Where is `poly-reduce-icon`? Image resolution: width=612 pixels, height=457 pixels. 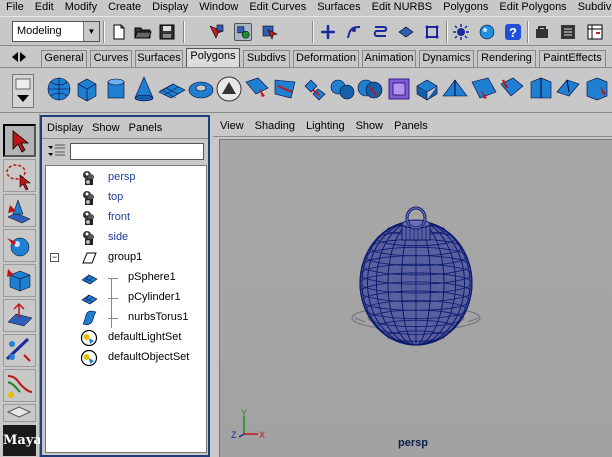
poly-reduce-icon is located at coordinates (512, 89).